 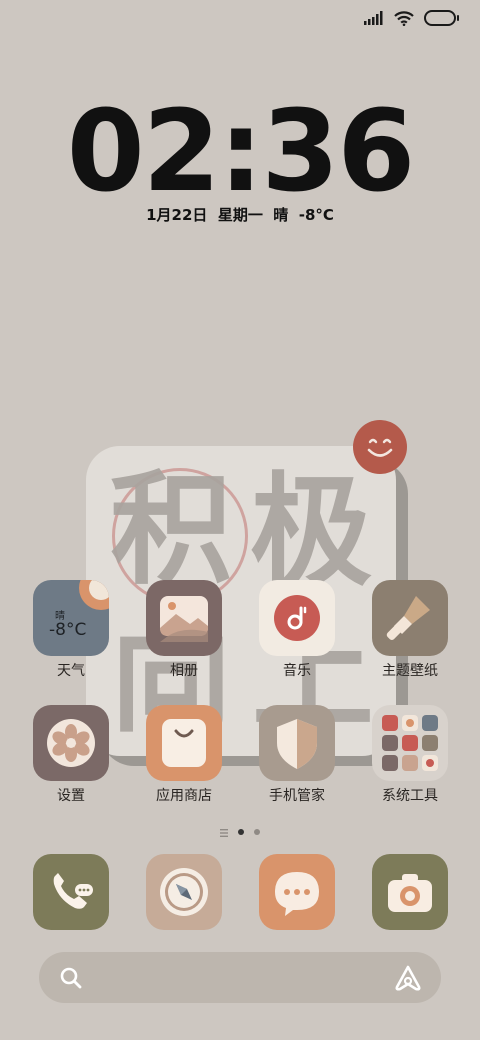 I want to click on folder-system-tools-label: 系统工具, so click(x=410, y=796).